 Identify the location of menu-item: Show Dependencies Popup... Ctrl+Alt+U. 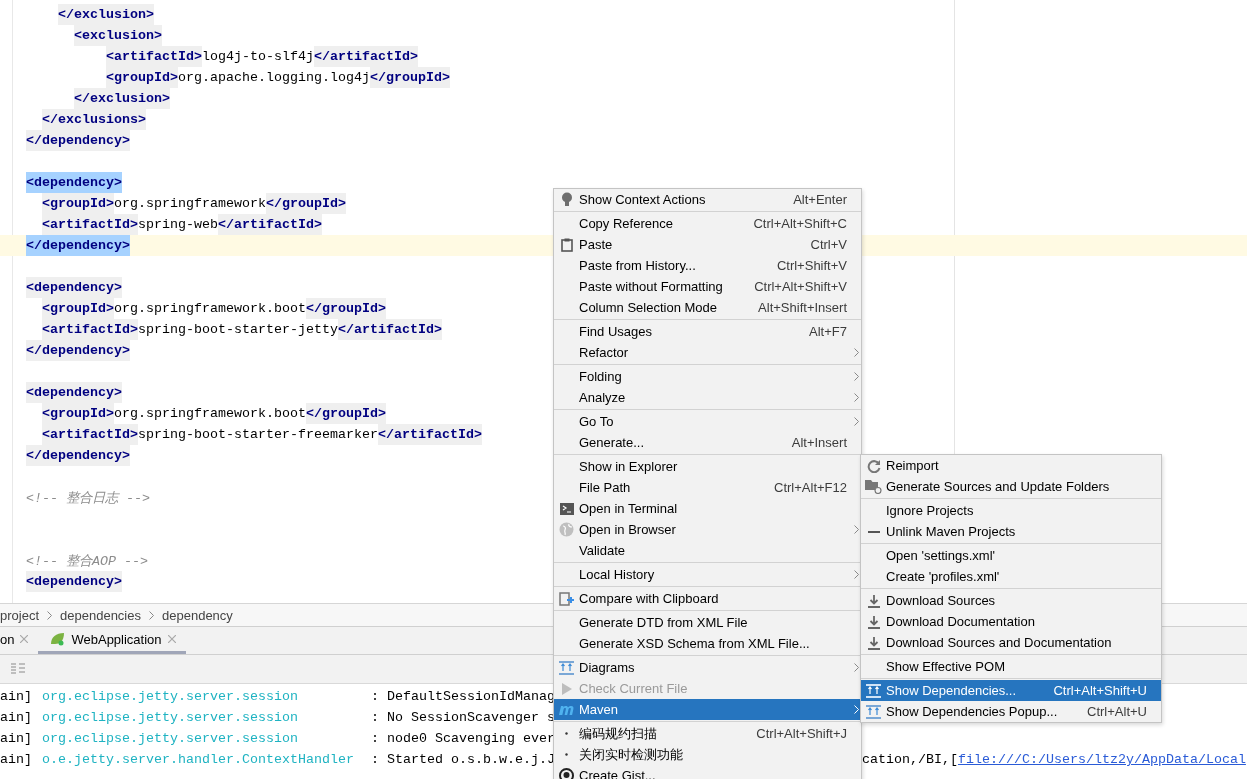
(1011, 711).